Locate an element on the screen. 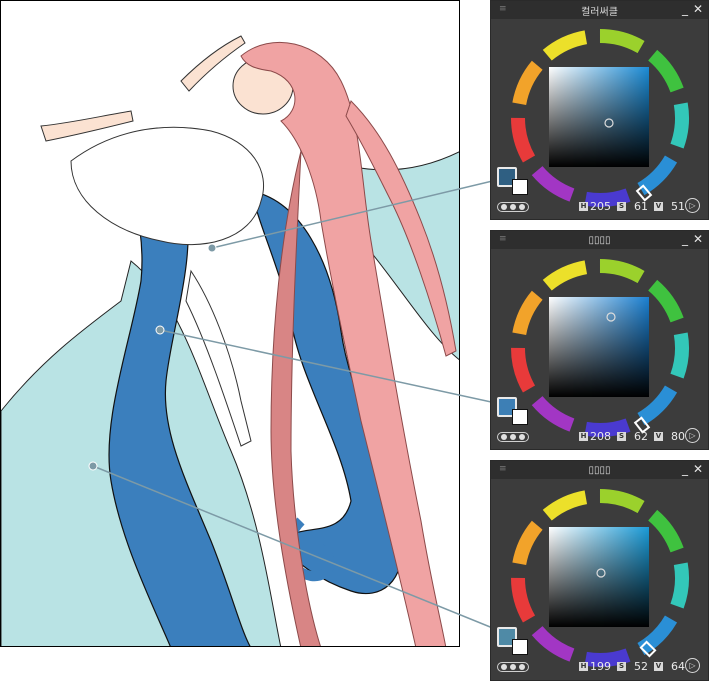 The height and width of the screenshot is (681, 709). hsv-readout: H 208 S 62 V 80 is located at coordinates (634, 436).